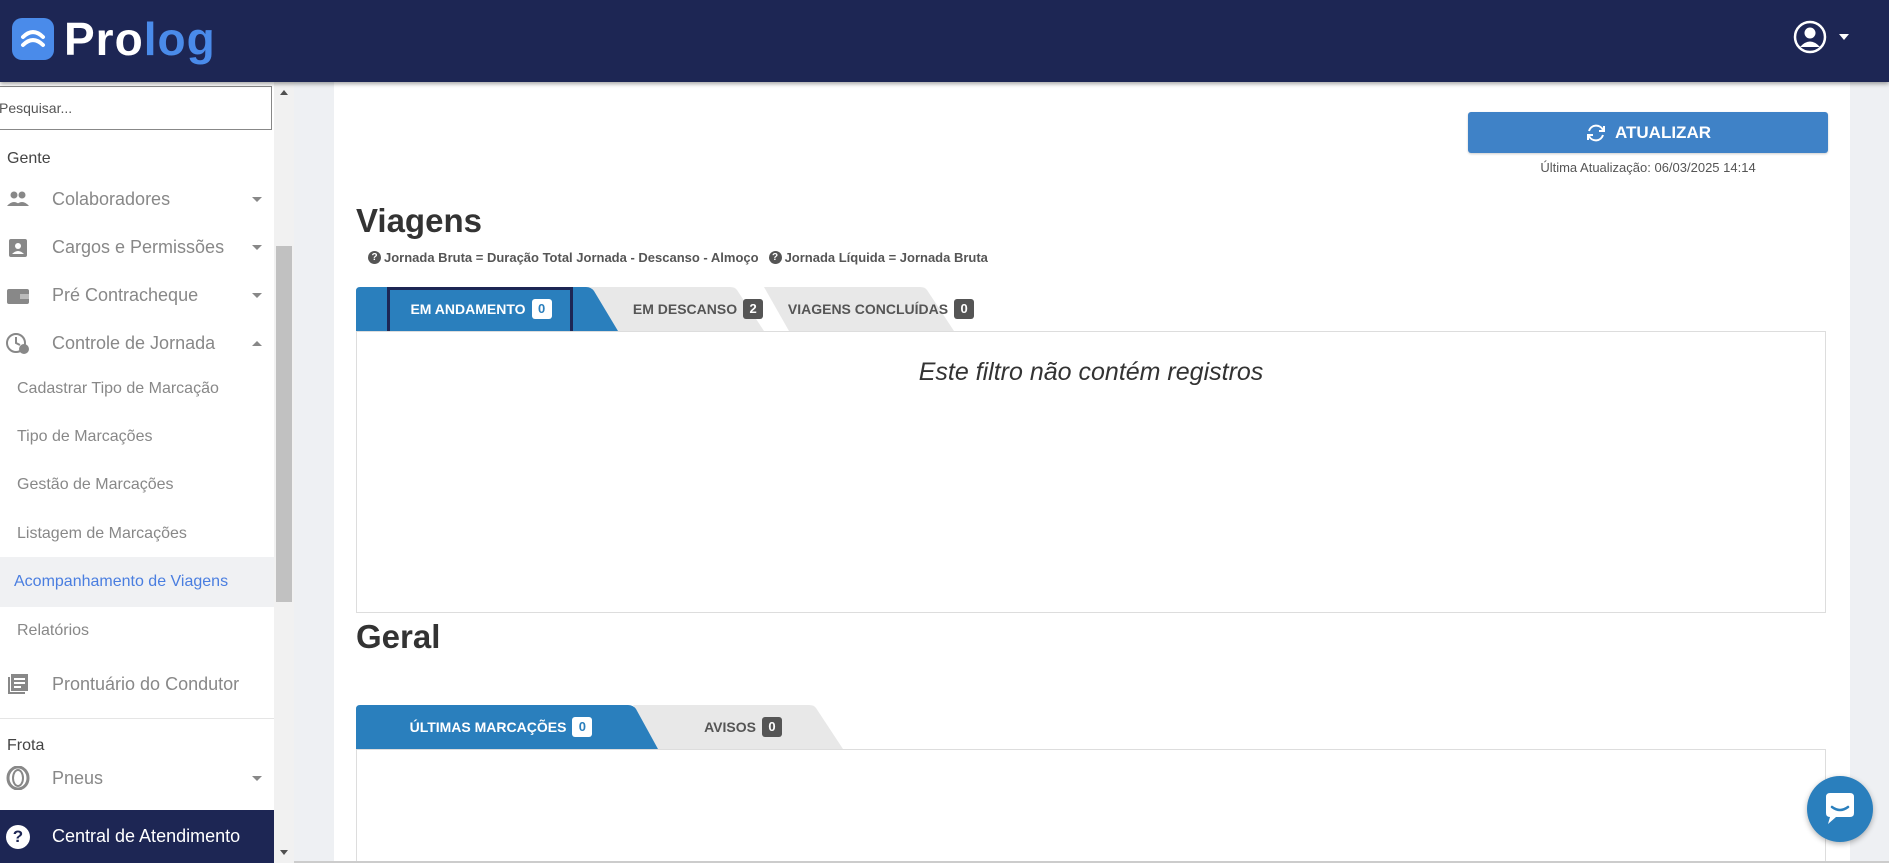 Image resolution: width=1889 pixels, height=863 pixels. Describe the element at coordinates (284, 852) in the screenshot. I see `scroll-down-arrow-icon` at that location.